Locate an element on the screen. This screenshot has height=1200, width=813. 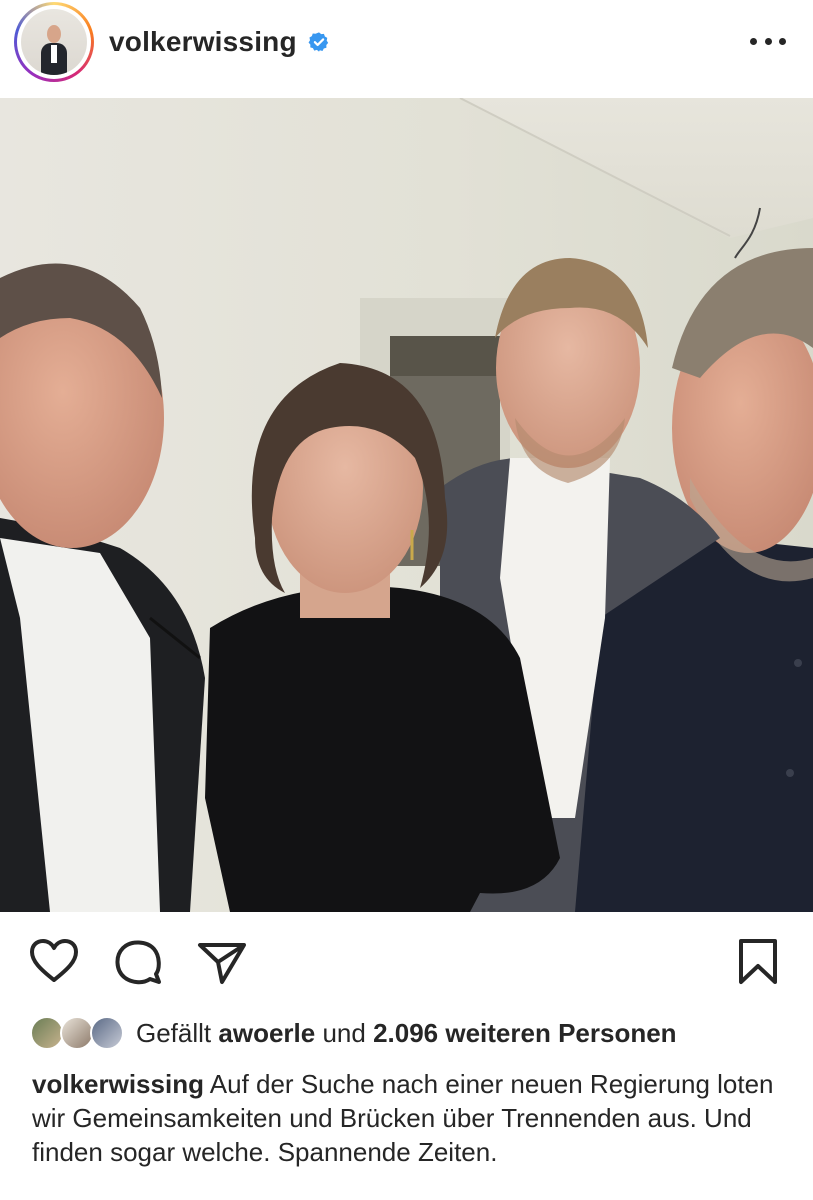
avatar-figure-shirt is located at coordinates (54, 54).